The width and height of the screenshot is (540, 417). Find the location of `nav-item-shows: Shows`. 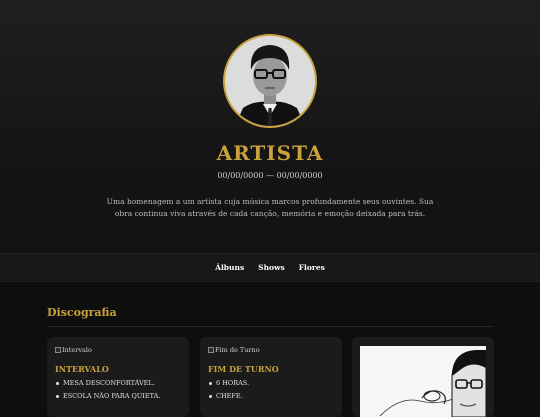

nav-item-shows: Shows is located at coordinates (271, 267).